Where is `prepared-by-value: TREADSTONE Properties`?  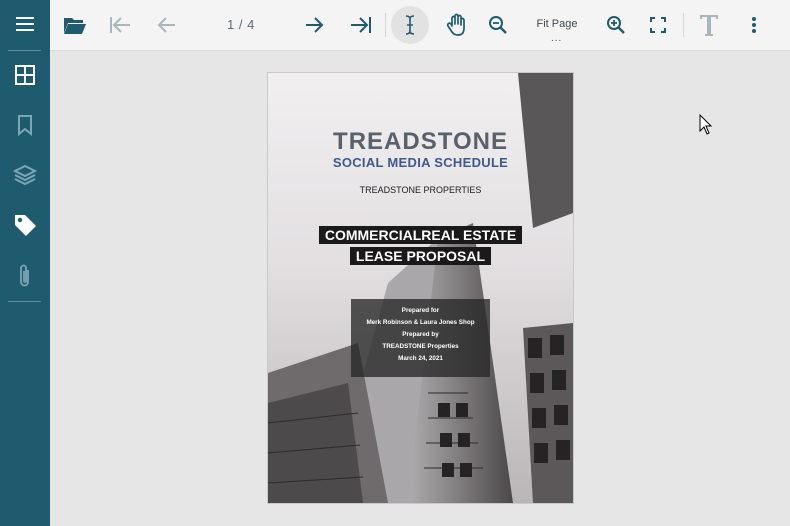
prepared-by-value: TREADSTONE Properties is located at coordinates (420, 346).